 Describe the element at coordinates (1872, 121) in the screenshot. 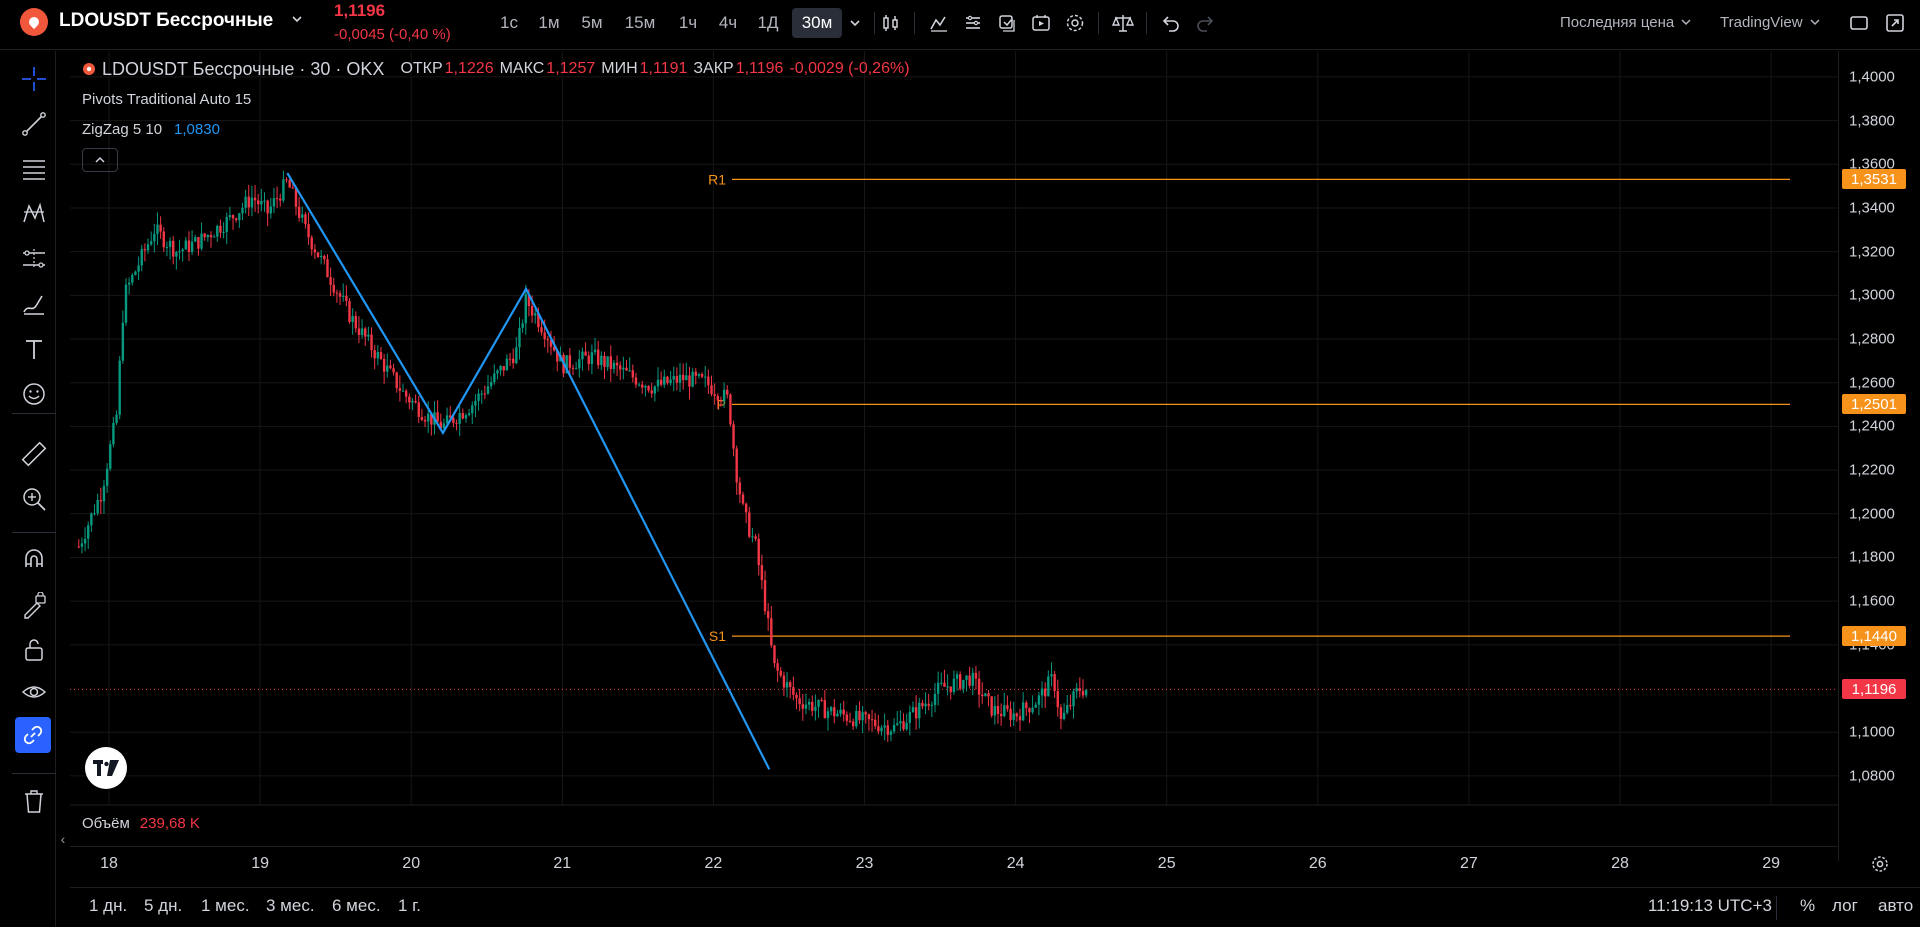

I see `price-tick-label: 1,3800` at that location.